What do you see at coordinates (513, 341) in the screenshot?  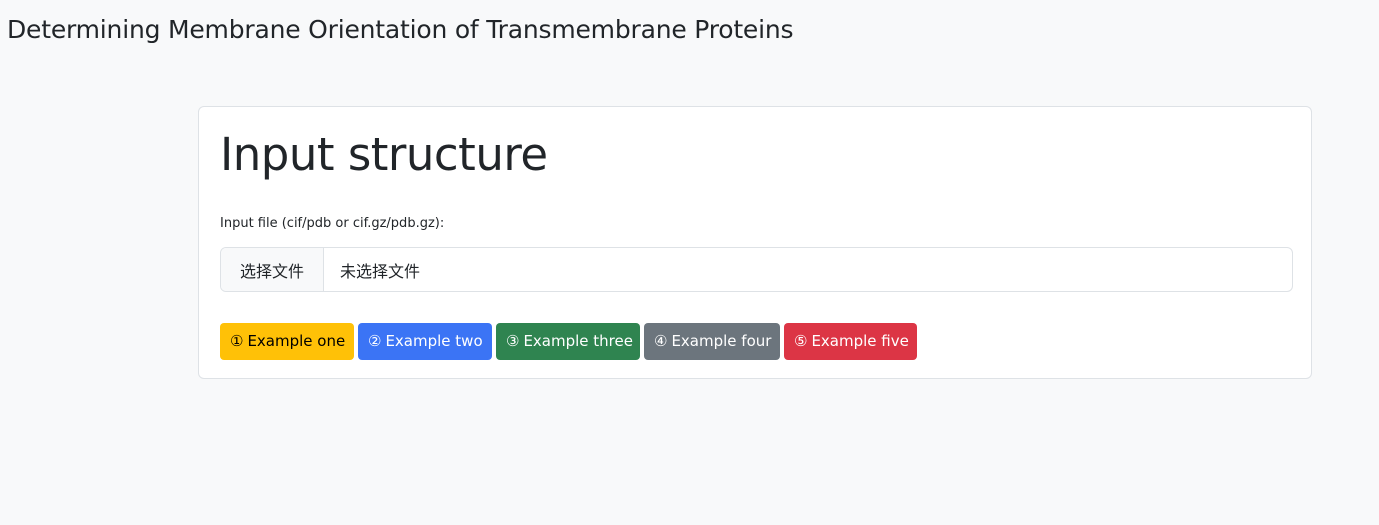 I see `circled-three-icon: ③` at bounding box center [513, 341].